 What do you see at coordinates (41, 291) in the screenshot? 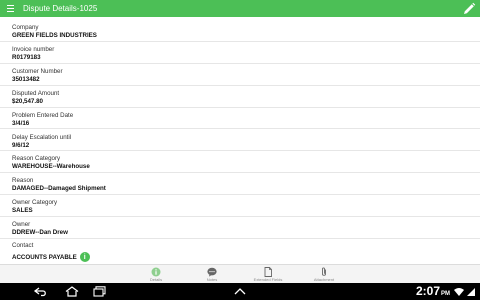
I see `back-icon` at bounding box center [41, 291].